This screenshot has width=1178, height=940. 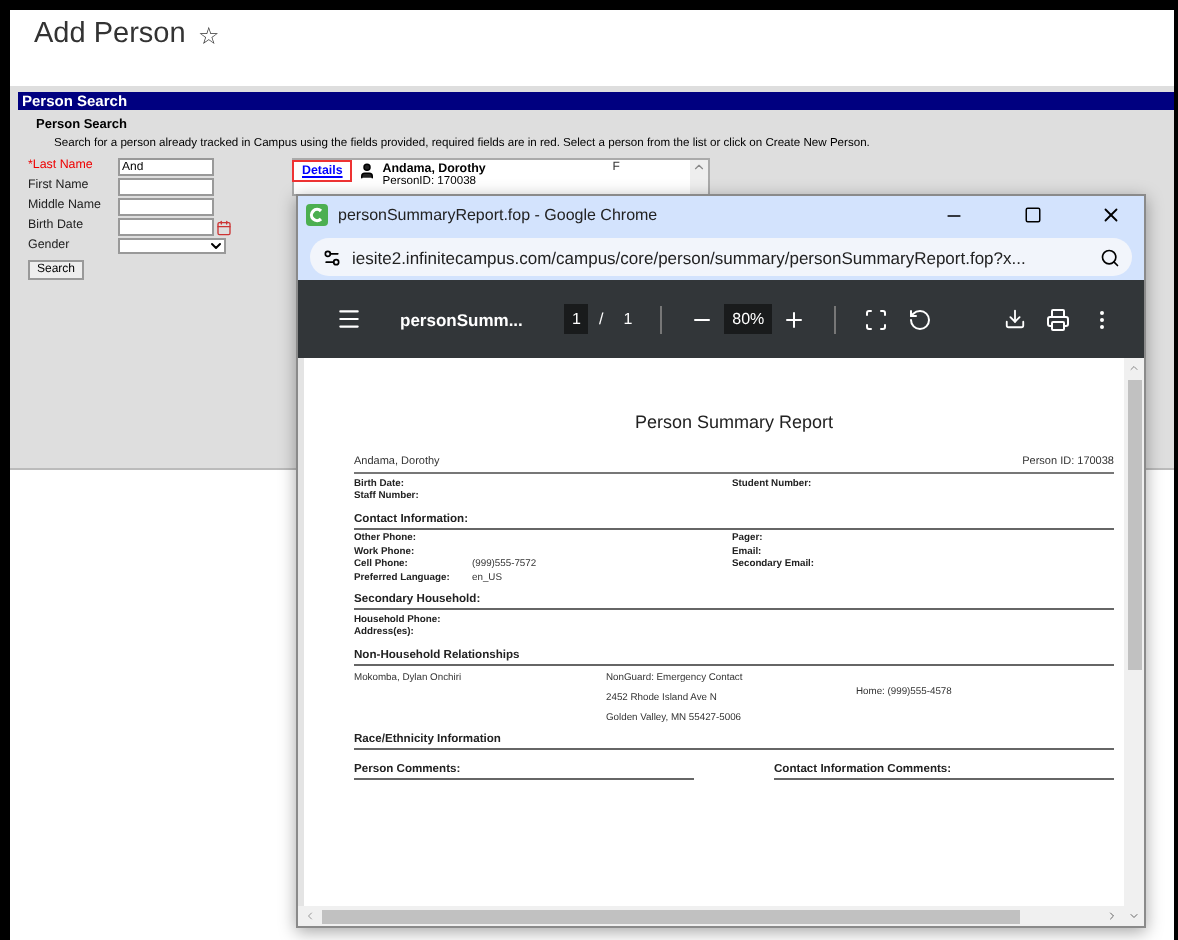 I want to click on date-field, so click(x=166, y=227).